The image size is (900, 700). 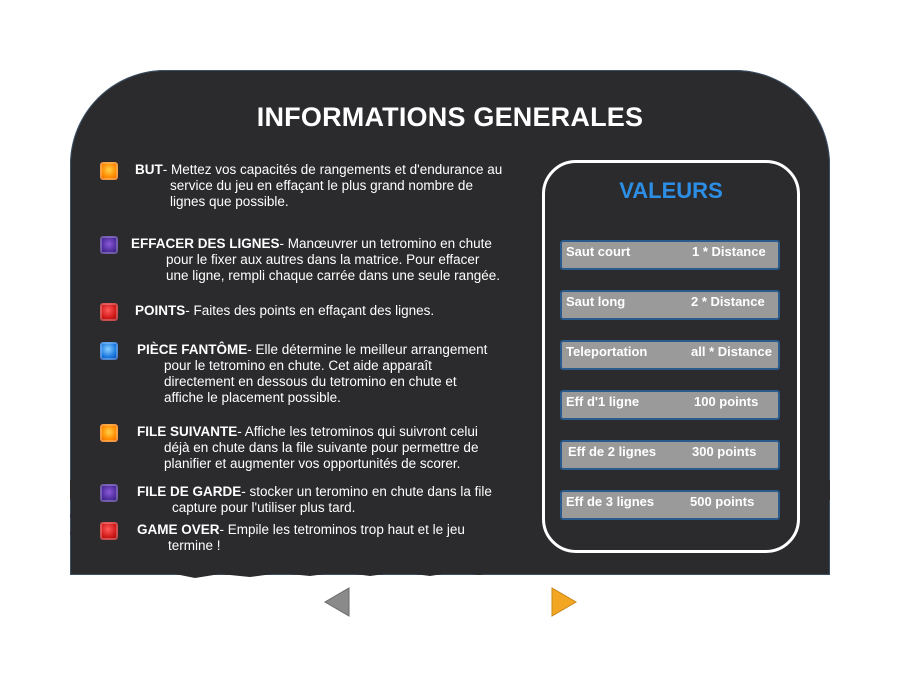 What do you see at coordinates (670, 255) in the screenshot?
I see `value-row: Saut court 1 * Distance` at bounding box center [670, 255].